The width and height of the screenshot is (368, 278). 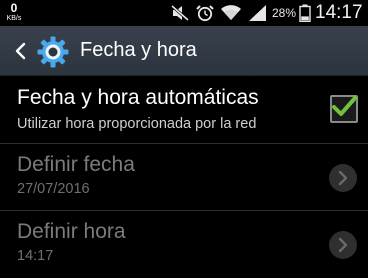 I want to click on data-rate-indicator: 0 KB/s, so click(x=14, y=12).